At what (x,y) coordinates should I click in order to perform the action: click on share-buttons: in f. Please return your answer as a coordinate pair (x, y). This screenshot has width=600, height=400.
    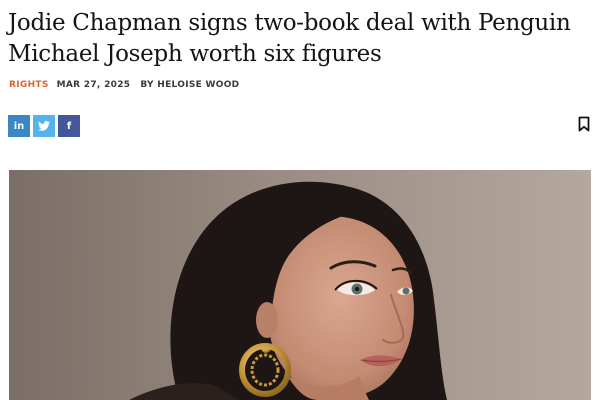
    Looking at the image, I should click on (44, 126).